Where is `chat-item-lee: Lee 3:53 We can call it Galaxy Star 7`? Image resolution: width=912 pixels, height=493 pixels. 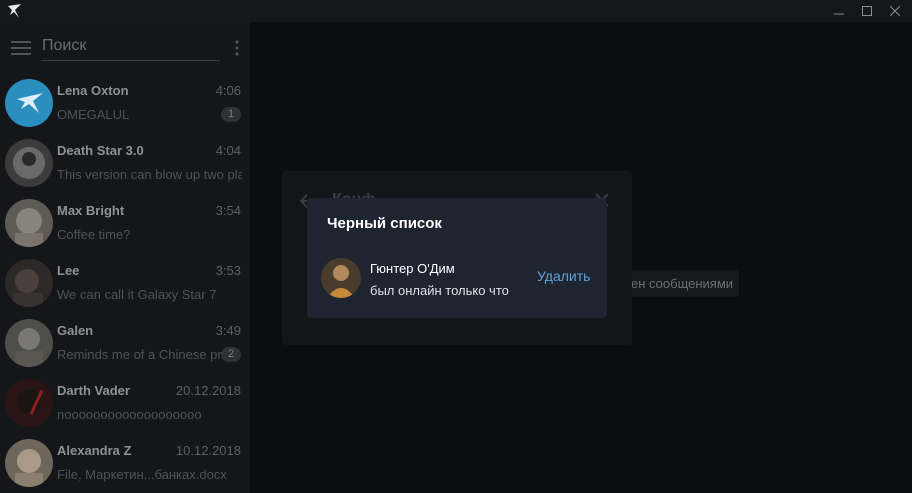
chat-item-lee: Lee 3:53 We can call it Galaxy Star 7 is located at coordinates (125, 284).